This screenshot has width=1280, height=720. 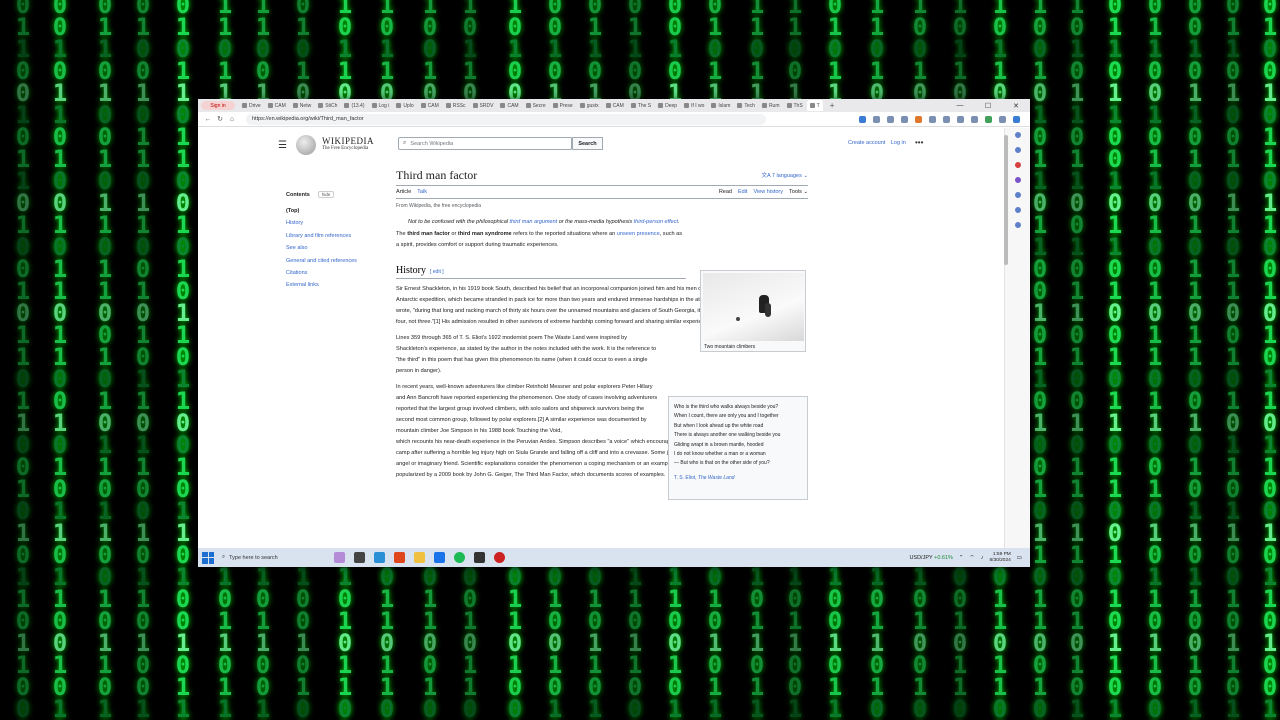 I want to click on file-explorer-icon, so click(x=419, y=557).